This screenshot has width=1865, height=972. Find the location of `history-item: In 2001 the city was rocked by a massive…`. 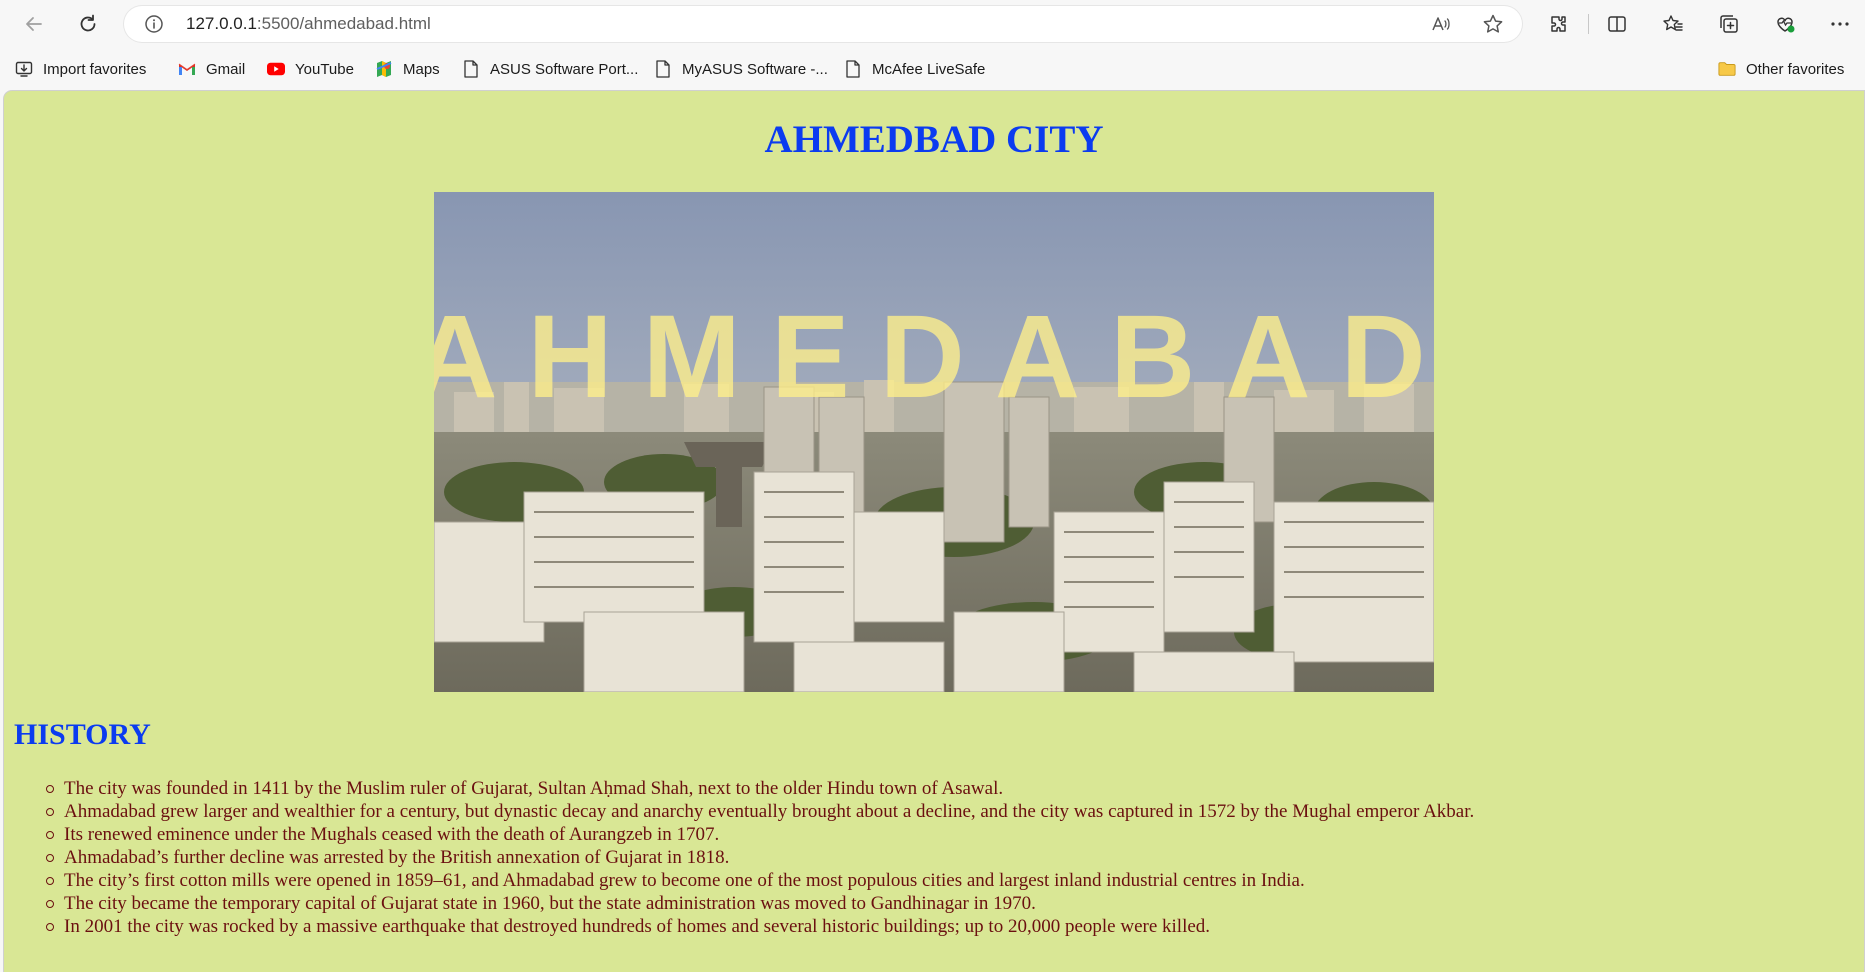

history-item: In 2001 the city was rocked by a massive… is located at coordinates (760, 926).